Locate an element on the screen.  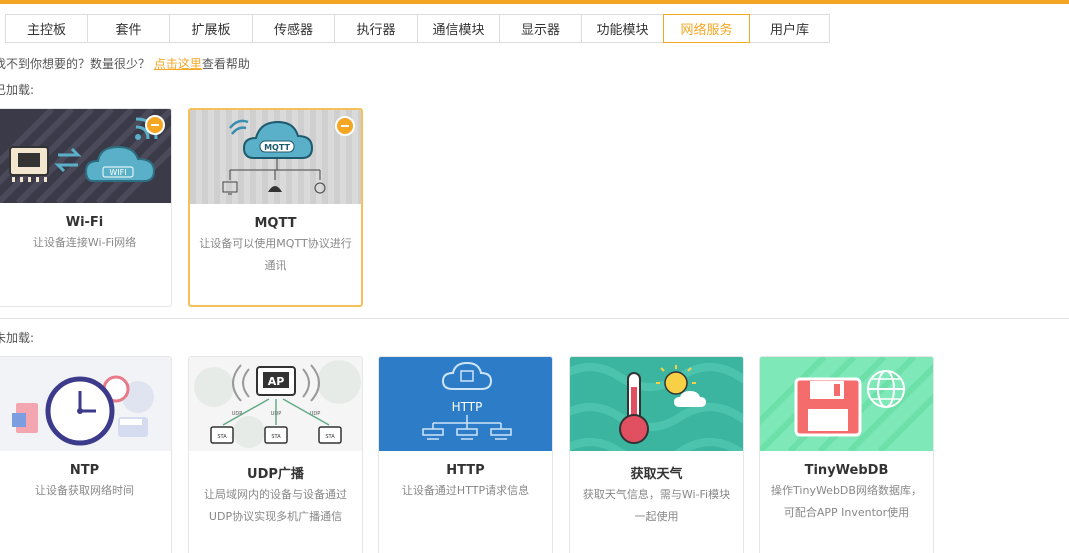
card-weather: 获取天气 获取天气信息，需与Wi-Fi模块一起使用 is located at coordinates (656, 454).